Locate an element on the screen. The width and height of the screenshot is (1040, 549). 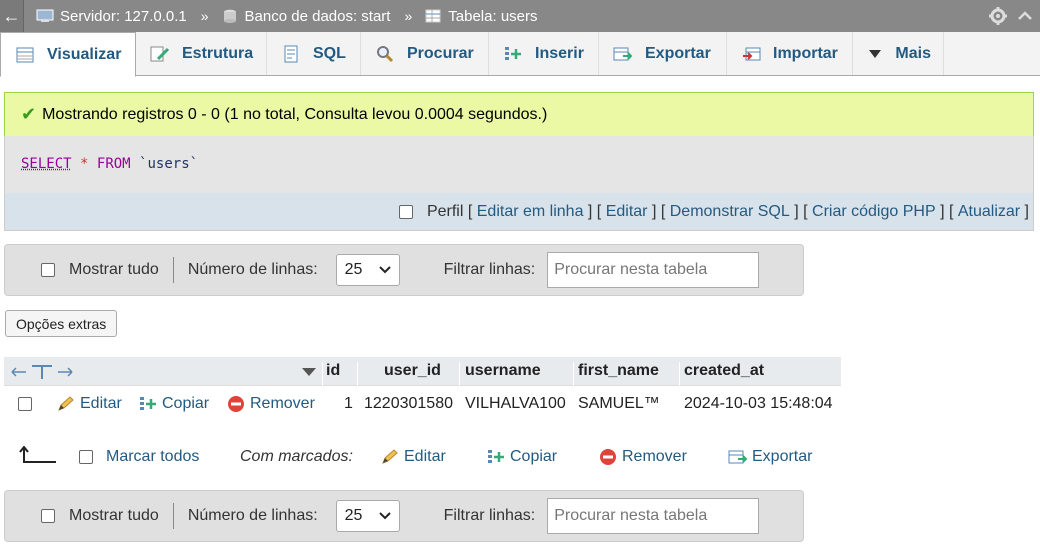
column-header-created-at: created_at is located at coordinates (724, 371).